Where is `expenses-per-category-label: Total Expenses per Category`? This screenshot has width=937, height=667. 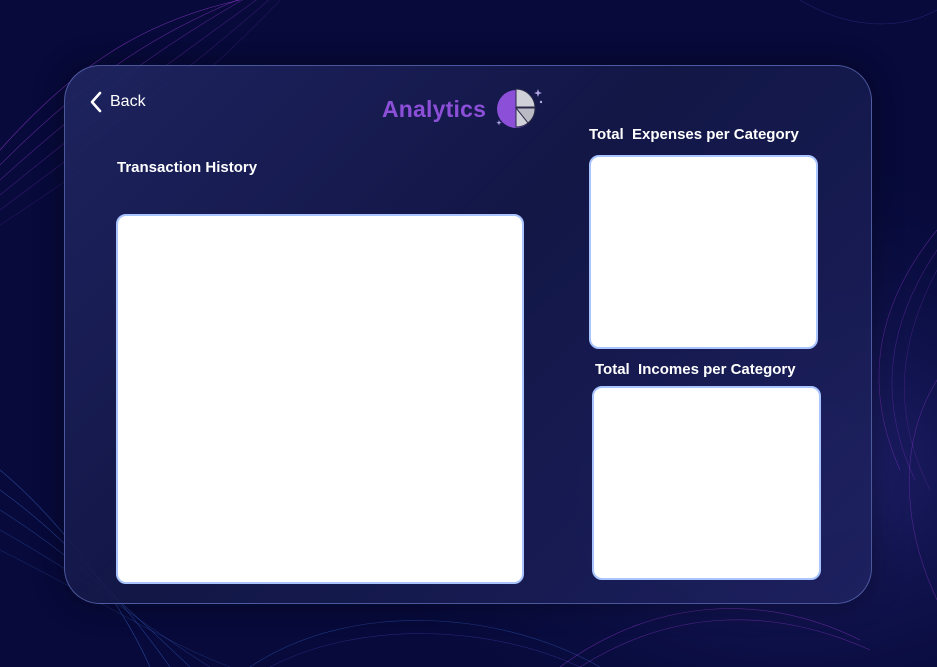 expenses-per-category-label: Total Expenses per Category is located at coordinates (694, 134).